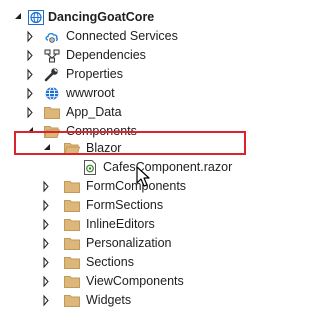 This screenshot has height=314, width=320. I want to click on tree-item-view-components: ViewComponents, so click(138, 281).